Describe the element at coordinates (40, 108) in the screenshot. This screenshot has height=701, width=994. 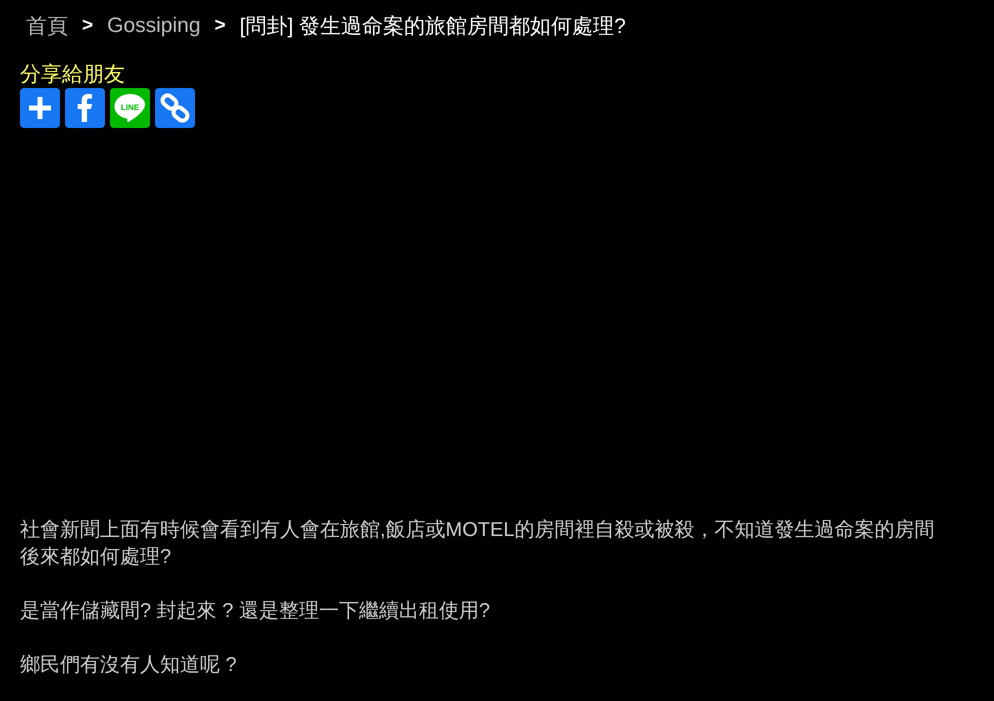
I see `share-button` at that location.